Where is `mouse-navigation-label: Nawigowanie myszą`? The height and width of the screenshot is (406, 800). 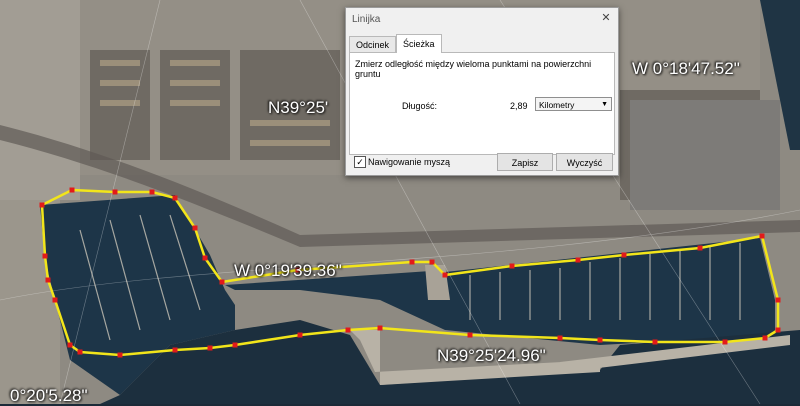 mouse-navigation-label: Nawigowanie myszą is located at coordinates (409, 162).